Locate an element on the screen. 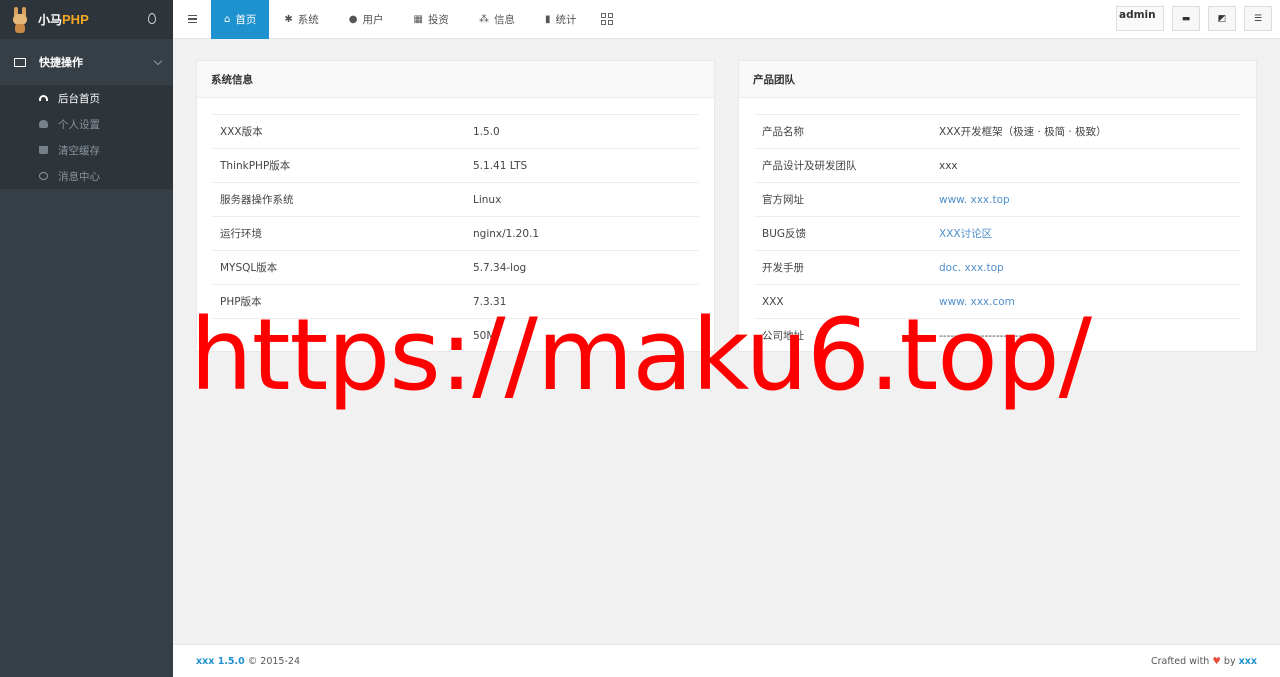 This screenshot has width=1280, height=677. row-value: Linux is located at coordinates (487, 199).